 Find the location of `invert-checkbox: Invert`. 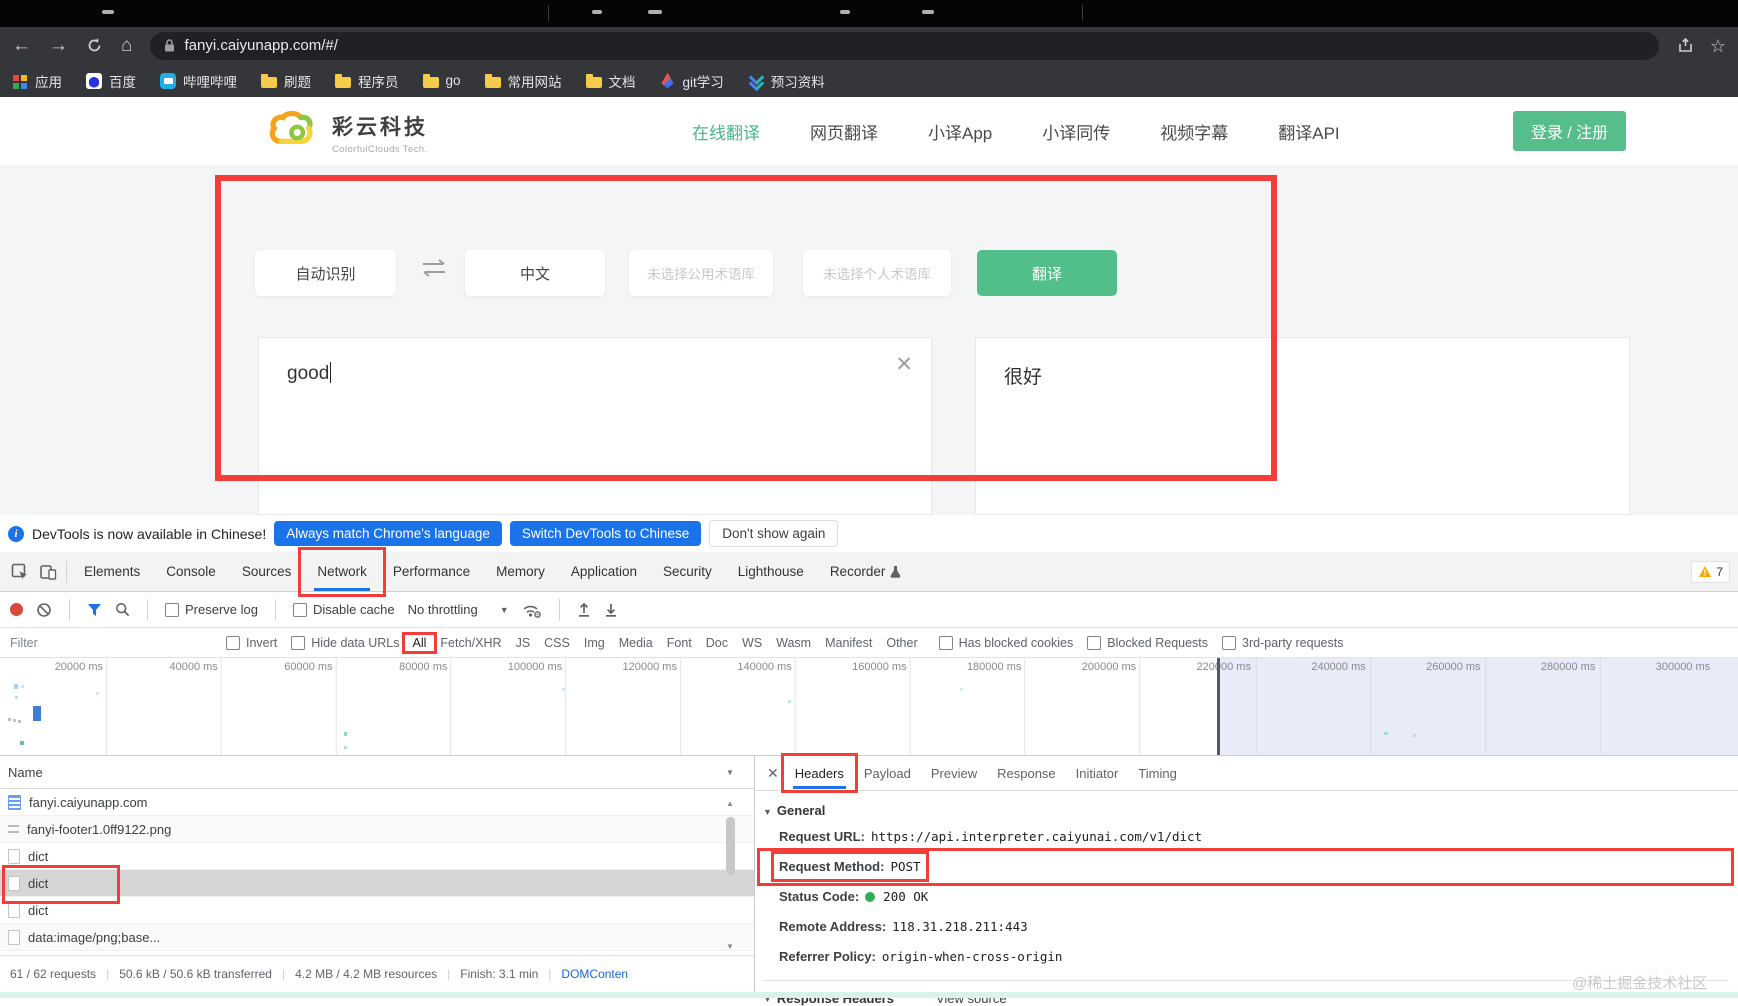

invert-checkbox: Invert is located at coordinates (251, 642).